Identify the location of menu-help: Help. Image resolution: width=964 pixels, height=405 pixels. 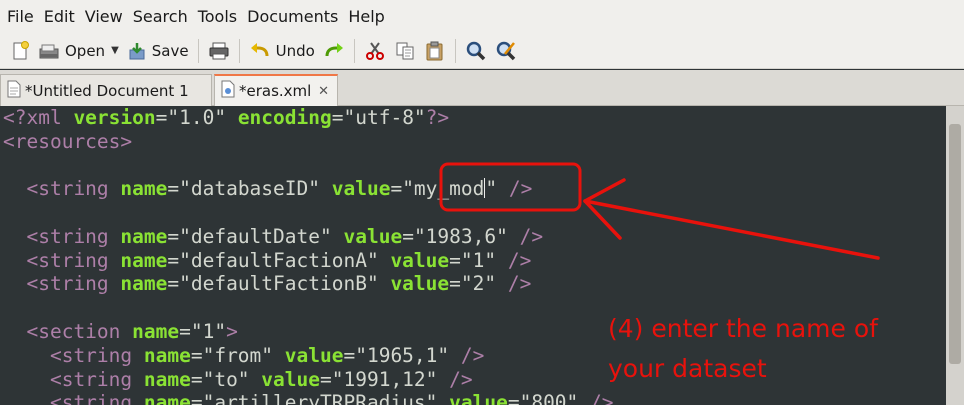
(367, 16).